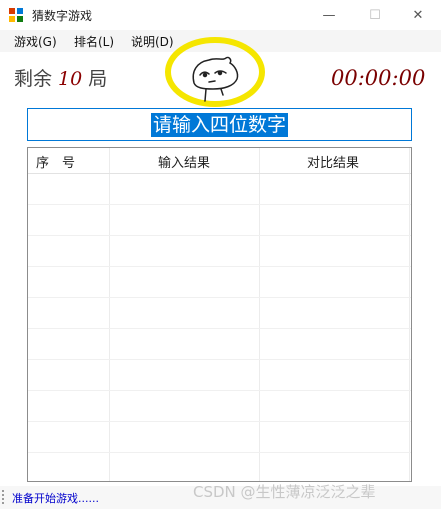  I want to click on column-header-result: 对比结果, so click(333, 161).